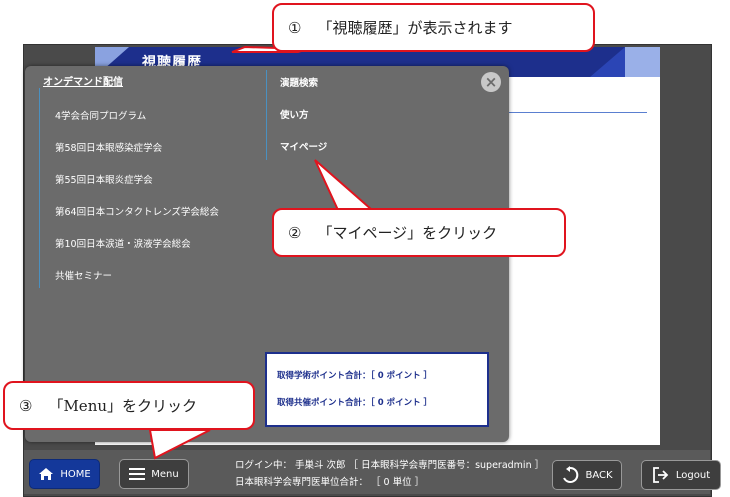 This screenshot has height=497, width=730. I want to click on credit-units-line: 日本眼科学会専門医単位合計： ［ 0 単位 ］, so click(330, 482).